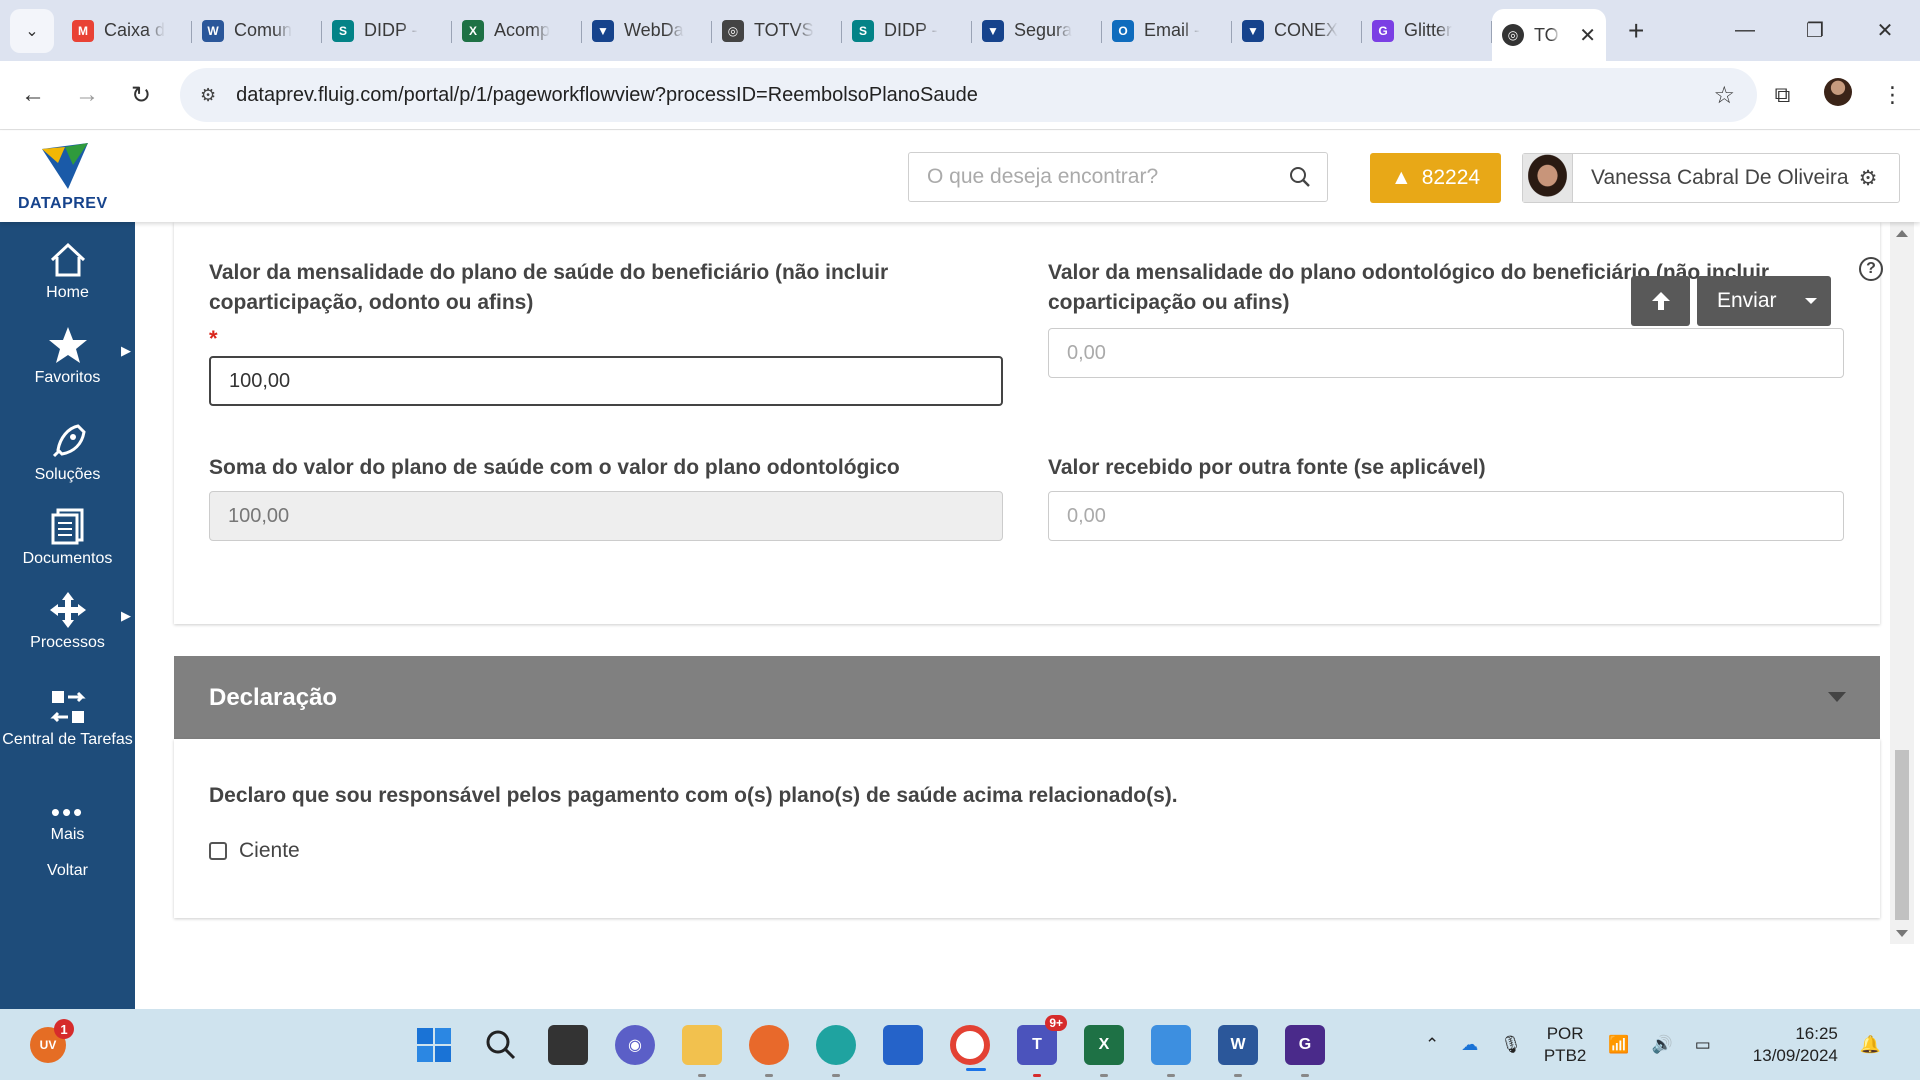  Describe the element at coordinates (1837, 697) in the screenshot. I see `collapse-caret-icon` at that location.